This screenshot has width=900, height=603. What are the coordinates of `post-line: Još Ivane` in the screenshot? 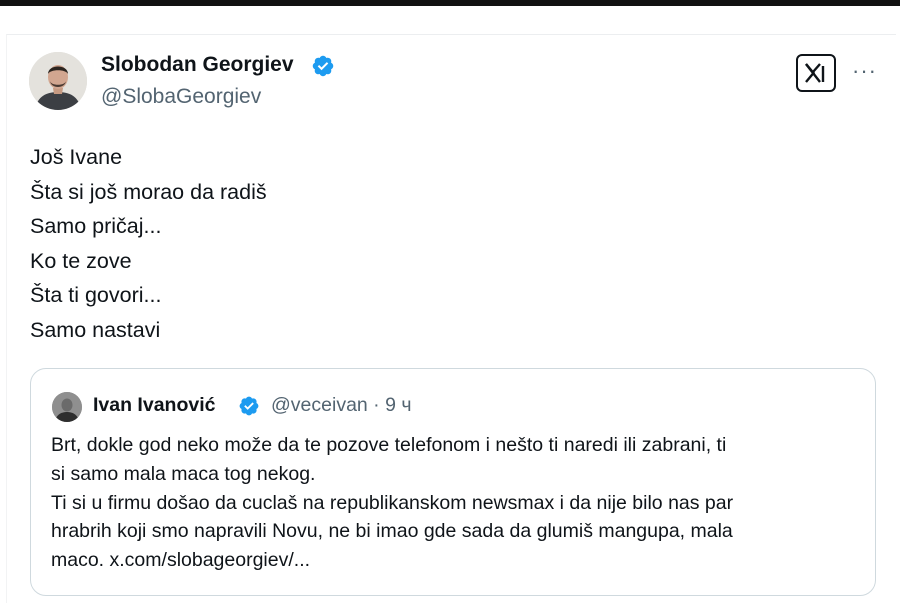 It's located at (76, 157).